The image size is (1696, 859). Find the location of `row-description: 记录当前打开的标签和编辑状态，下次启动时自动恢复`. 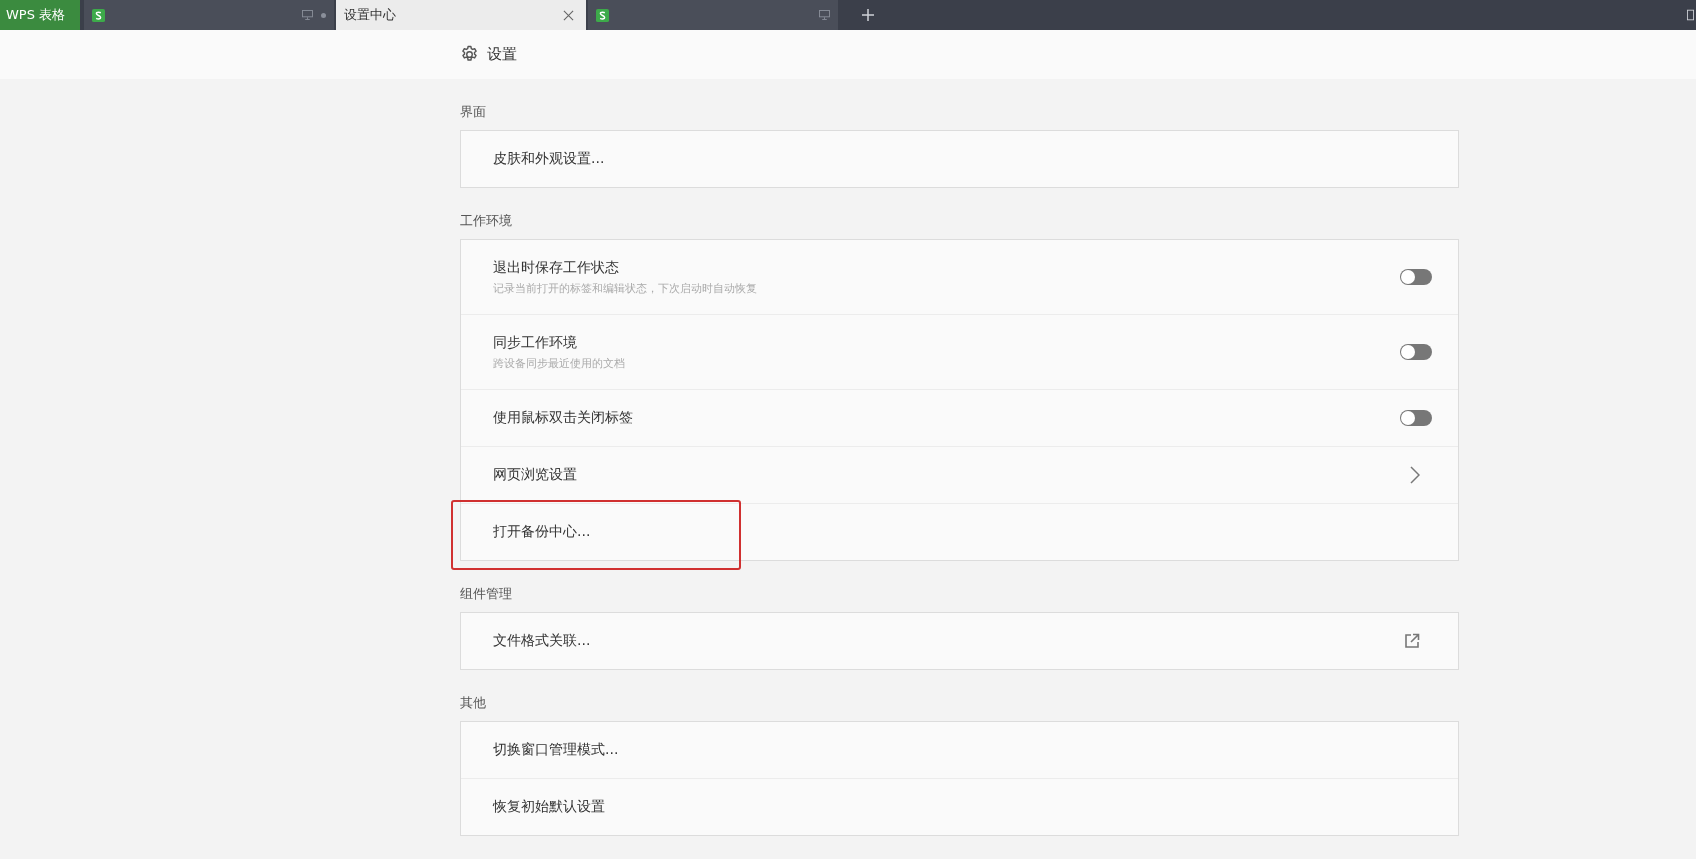

row-description: 记录当前打开的标签和编辑状态，下次启动时自动恢复 is located at coordinates (625, 288).